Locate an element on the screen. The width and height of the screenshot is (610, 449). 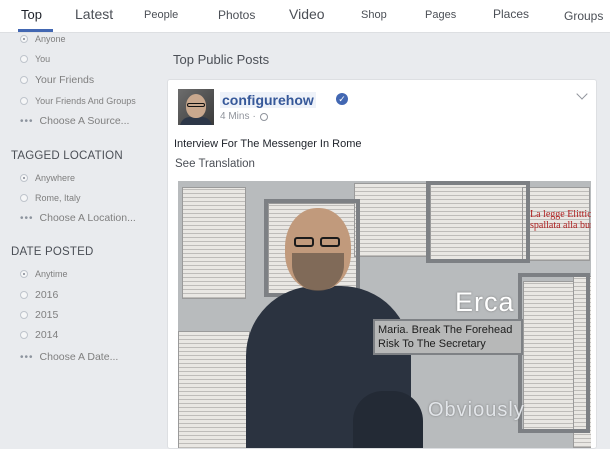
filter-option-label: Rome, Italy is located at coordinates (58, 198).